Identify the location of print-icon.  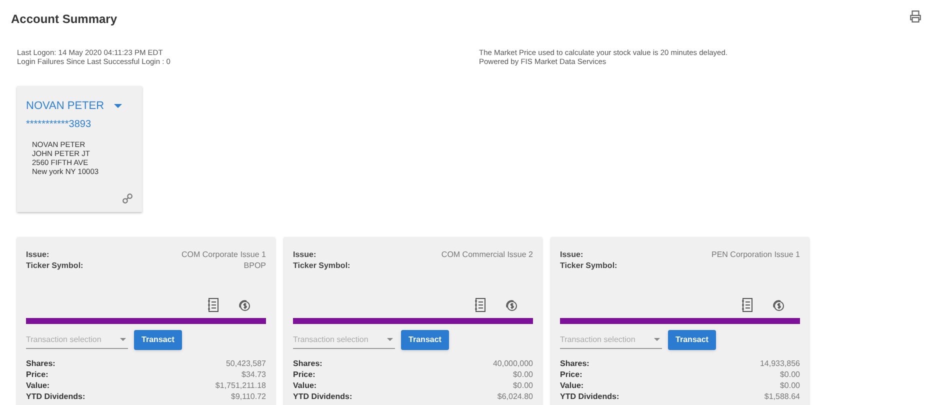
(915, 16).